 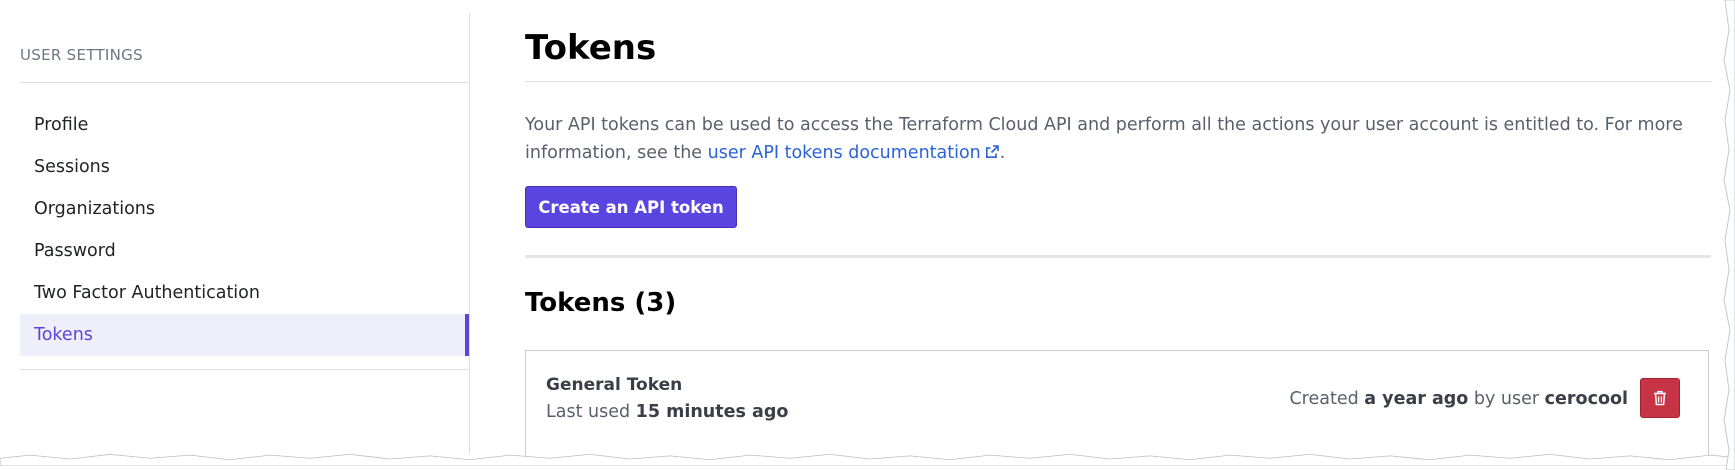 What do you see at coordinates (601, 303) in the screenshot?
I see `tokens-section-title: Tokens (3)` at bounding box center [601, 303].